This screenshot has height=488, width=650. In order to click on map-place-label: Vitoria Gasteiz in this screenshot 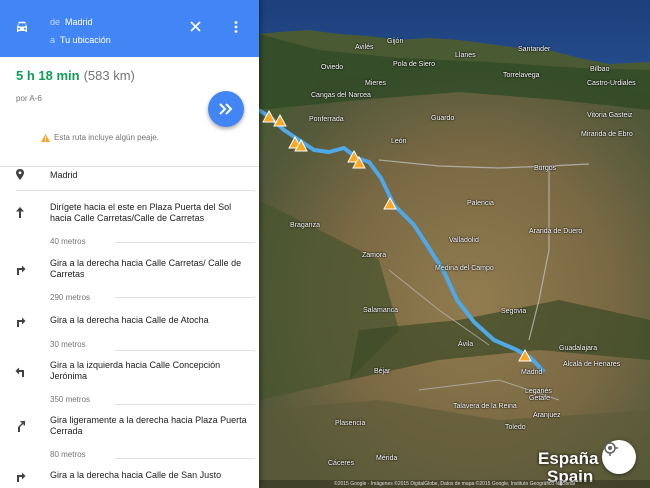, I will do `click(610, 115)`.